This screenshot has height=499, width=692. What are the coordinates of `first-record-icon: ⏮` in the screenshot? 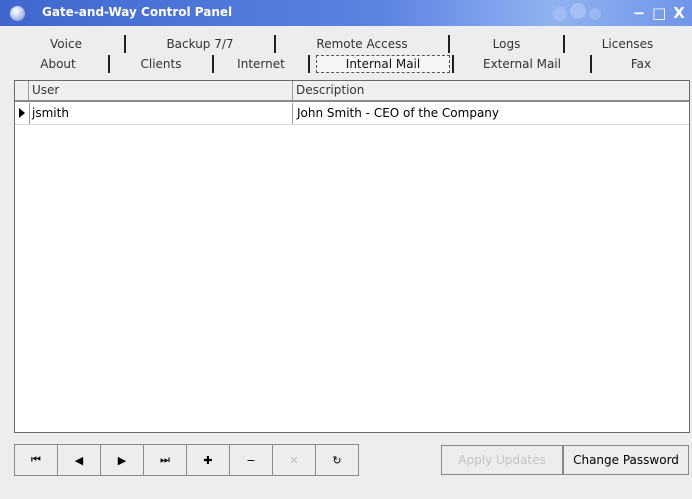 It's located at (36, 460).